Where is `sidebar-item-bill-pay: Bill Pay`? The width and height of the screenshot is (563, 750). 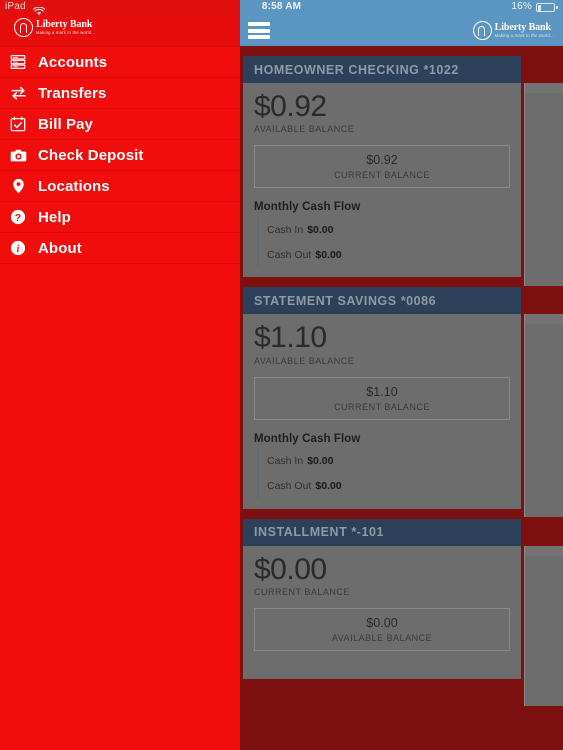
sidebar-item-bill-pay: Bill Pay is located at coordinates (120, 124).